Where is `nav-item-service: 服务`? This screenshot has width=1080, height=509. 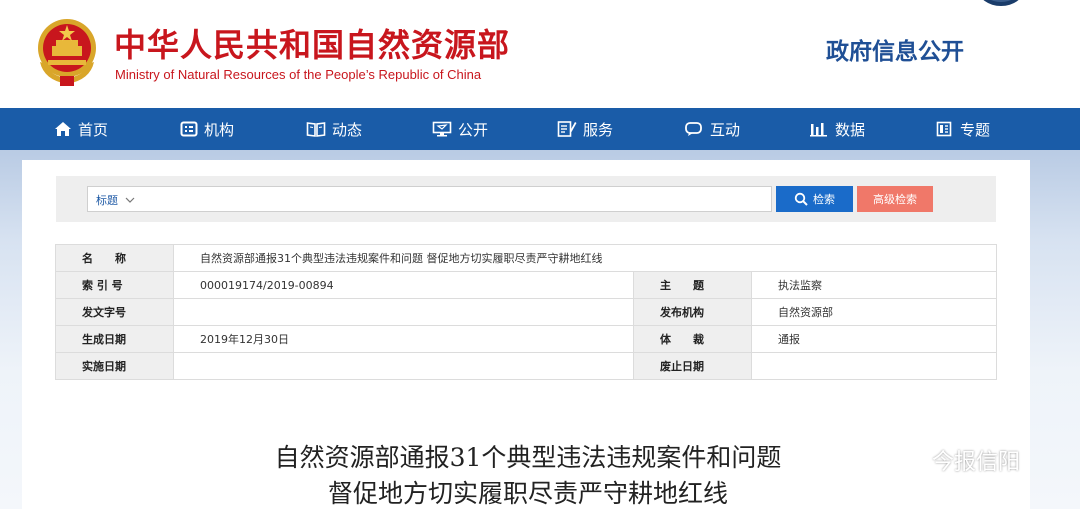 nav-item-service: 服务 is located at coordinates (585, 129).